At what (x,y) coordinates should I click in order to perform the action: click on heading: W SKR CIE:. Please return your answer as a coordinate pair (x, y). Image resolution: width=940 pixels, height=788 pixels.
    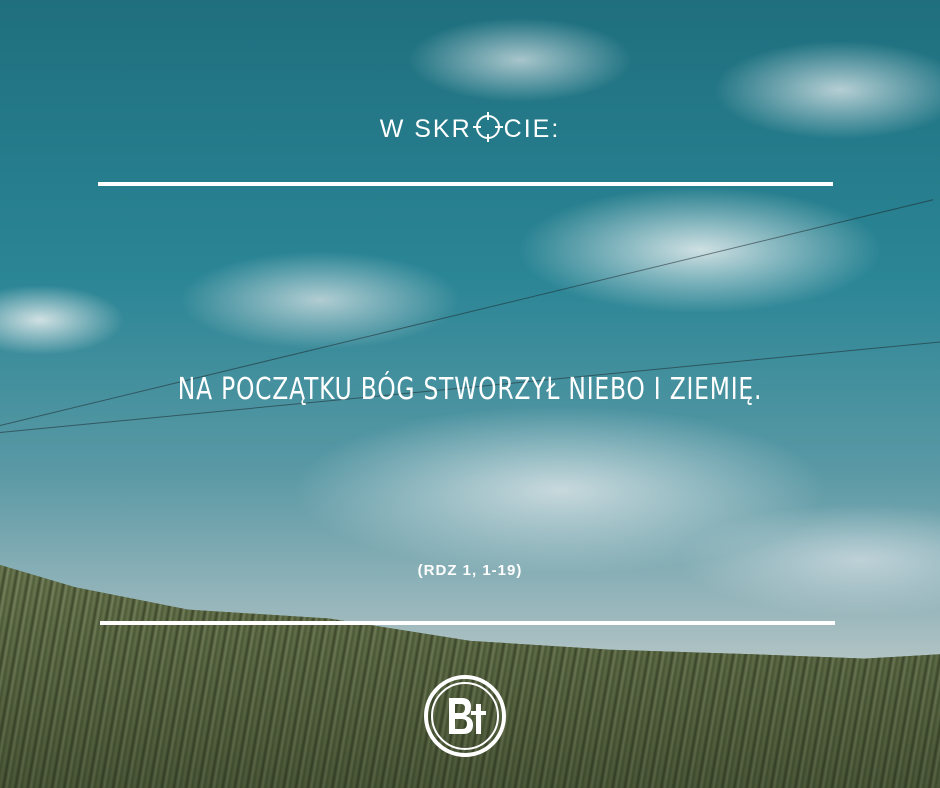
    Looking at the image, I should click on (470, 130).